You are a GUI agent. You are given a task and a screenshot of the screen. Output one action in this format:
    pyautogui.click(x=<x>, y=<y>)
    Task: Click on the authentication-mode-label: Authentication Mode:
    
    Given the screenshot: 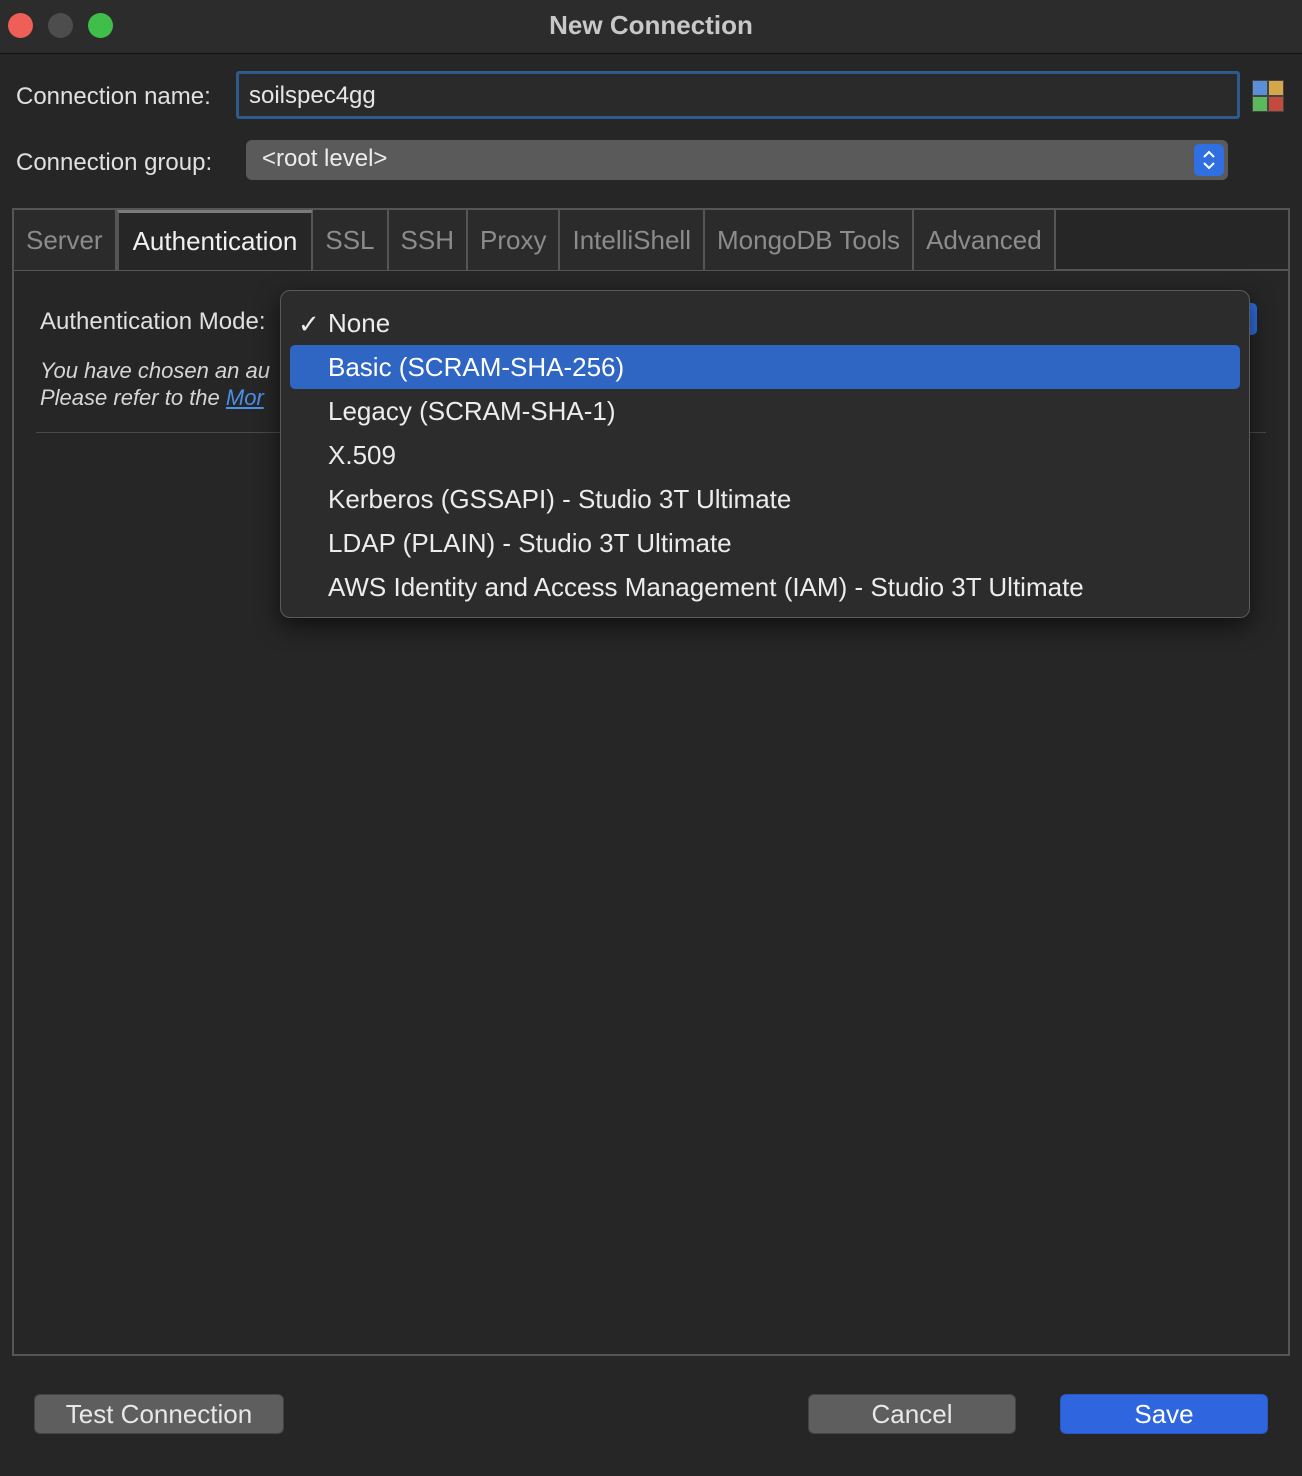 What is the action you would take?
    pyautogui.click(x=153, y=321)
    